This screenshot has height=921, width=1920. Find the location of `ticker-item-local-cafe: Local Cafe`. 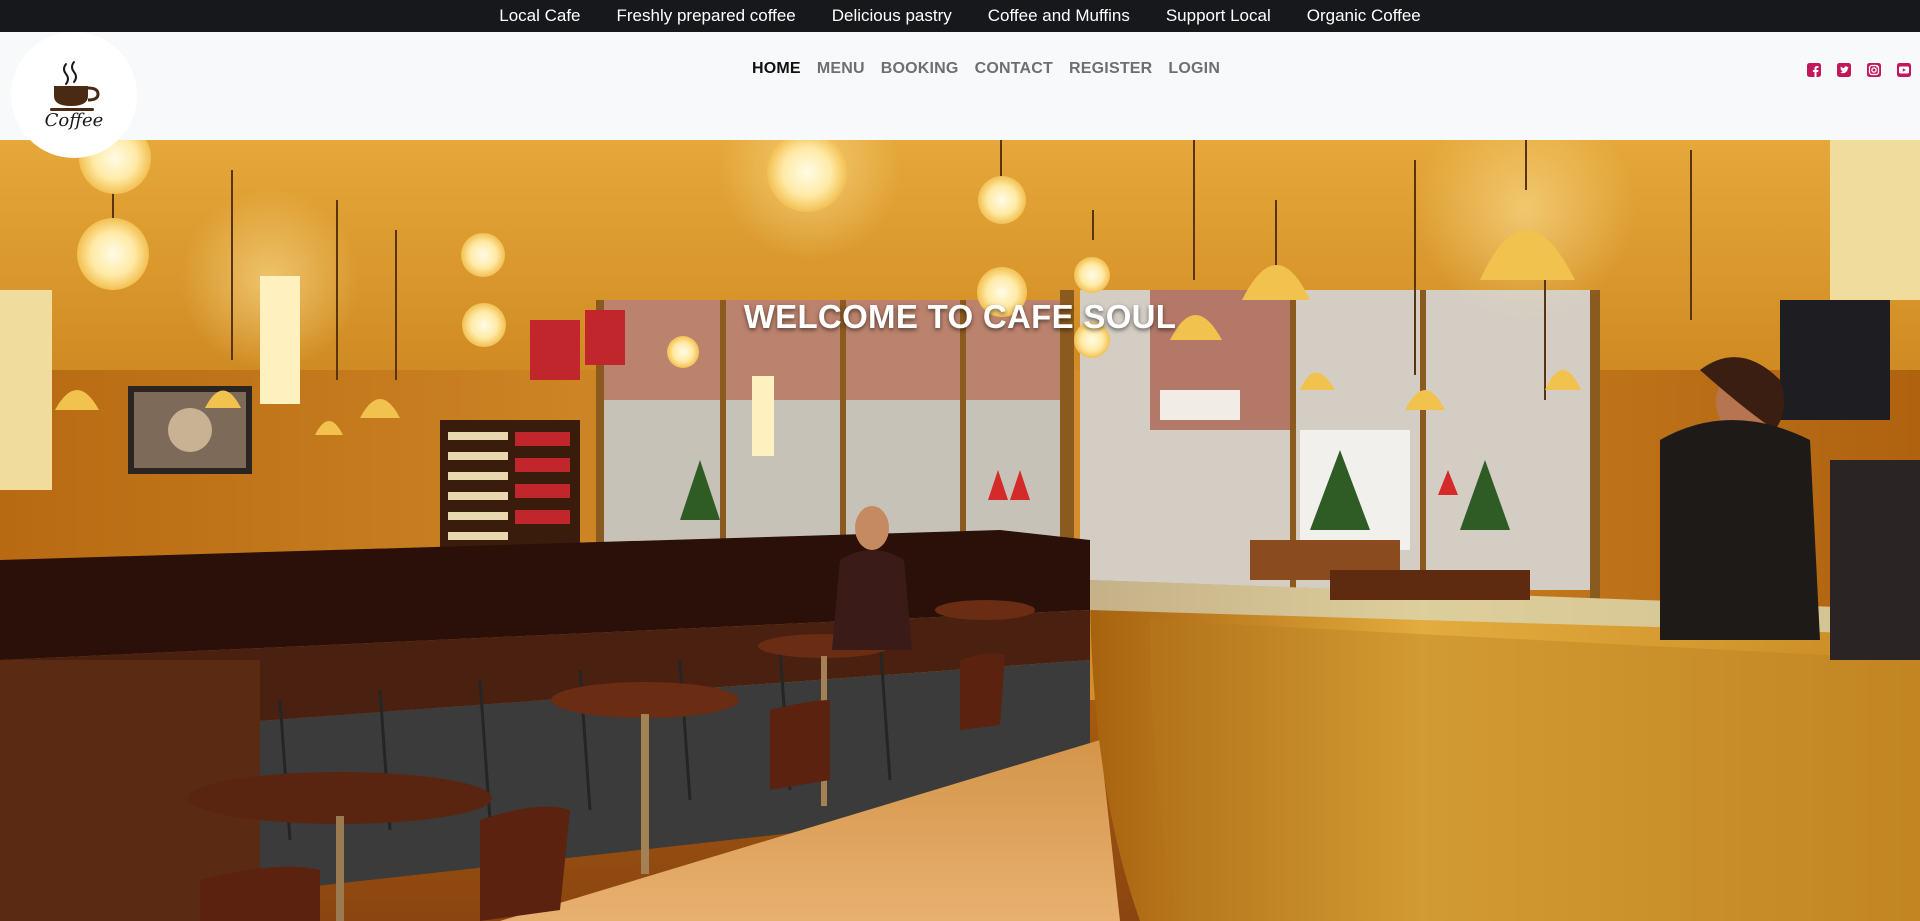

ticker-item-local-cafe: Local Cafe is located at coordinates (539, 16).